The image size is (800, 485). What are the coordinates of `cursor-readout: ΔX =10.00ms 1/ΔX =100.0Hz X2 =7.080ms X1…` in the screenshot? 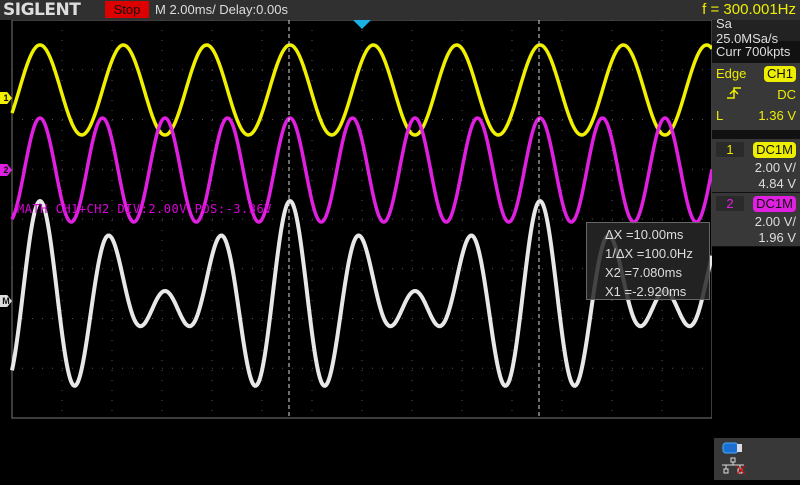 It's located at (648, 261).